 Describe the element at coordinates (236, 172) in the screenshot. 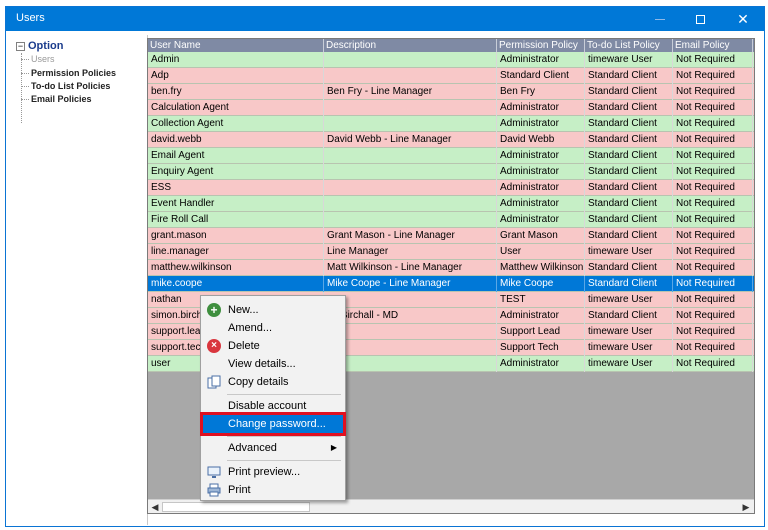

I see `cell-user-name: Enquiry Agent` at that location.